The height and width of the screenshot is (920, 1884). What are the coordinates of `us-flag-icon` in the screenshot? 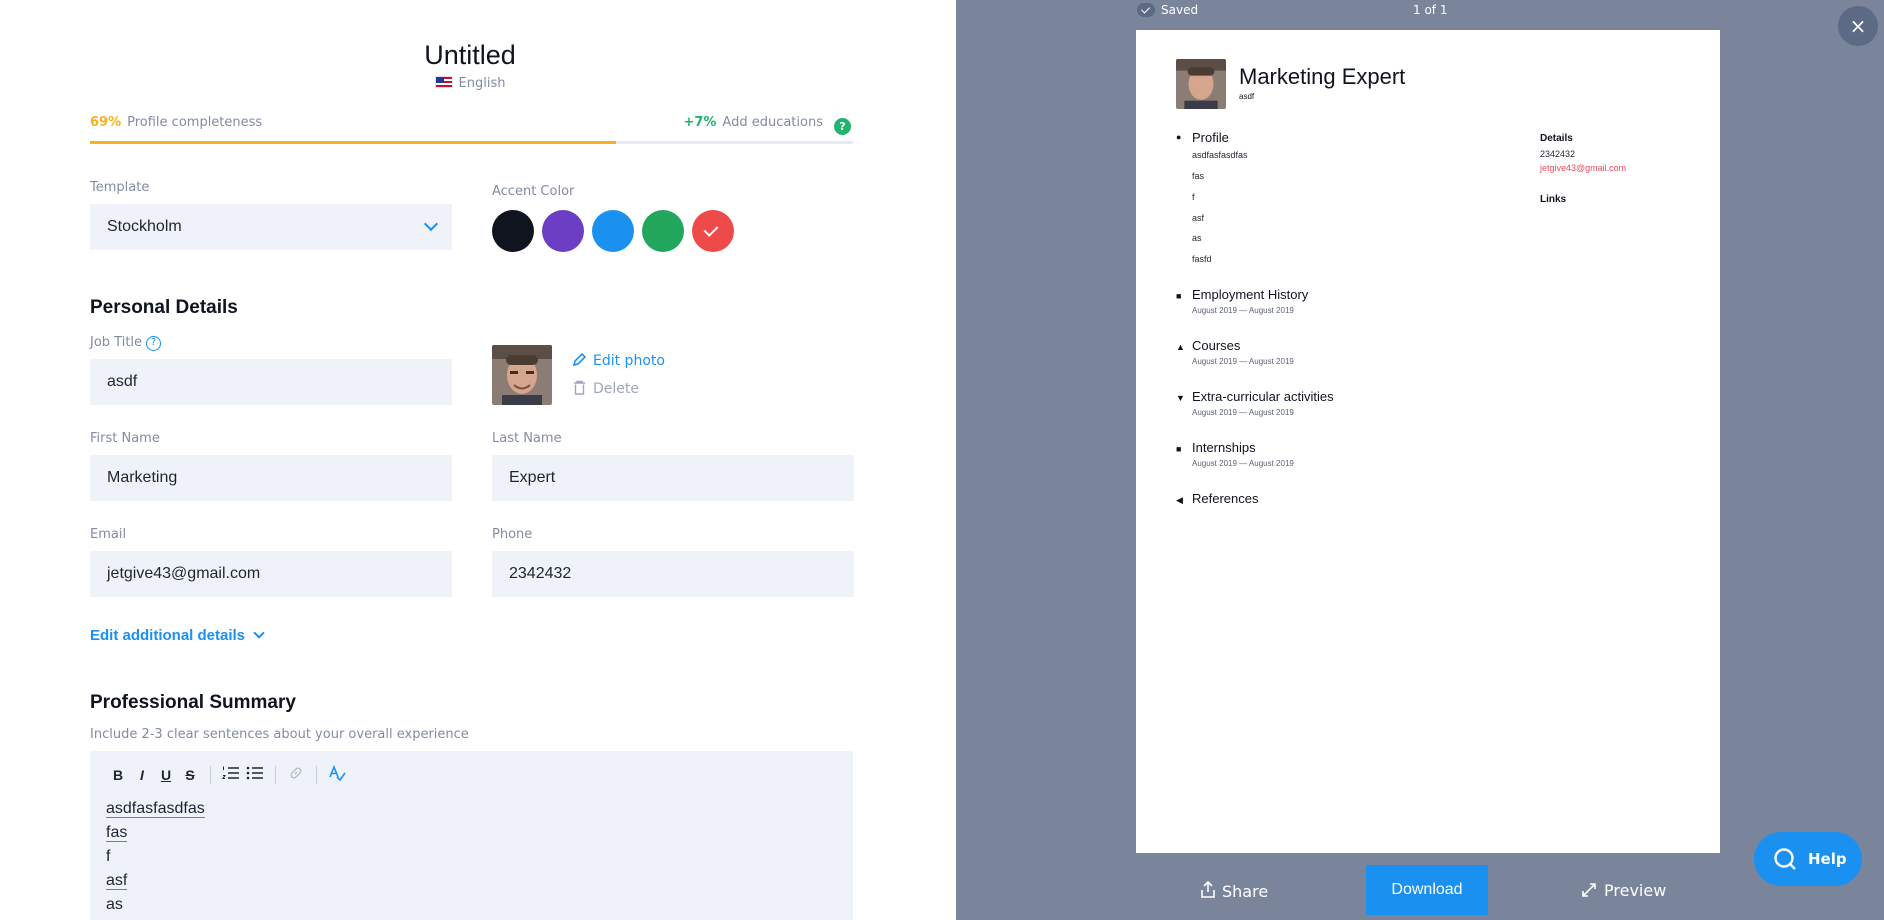 It's located at (443, 82).